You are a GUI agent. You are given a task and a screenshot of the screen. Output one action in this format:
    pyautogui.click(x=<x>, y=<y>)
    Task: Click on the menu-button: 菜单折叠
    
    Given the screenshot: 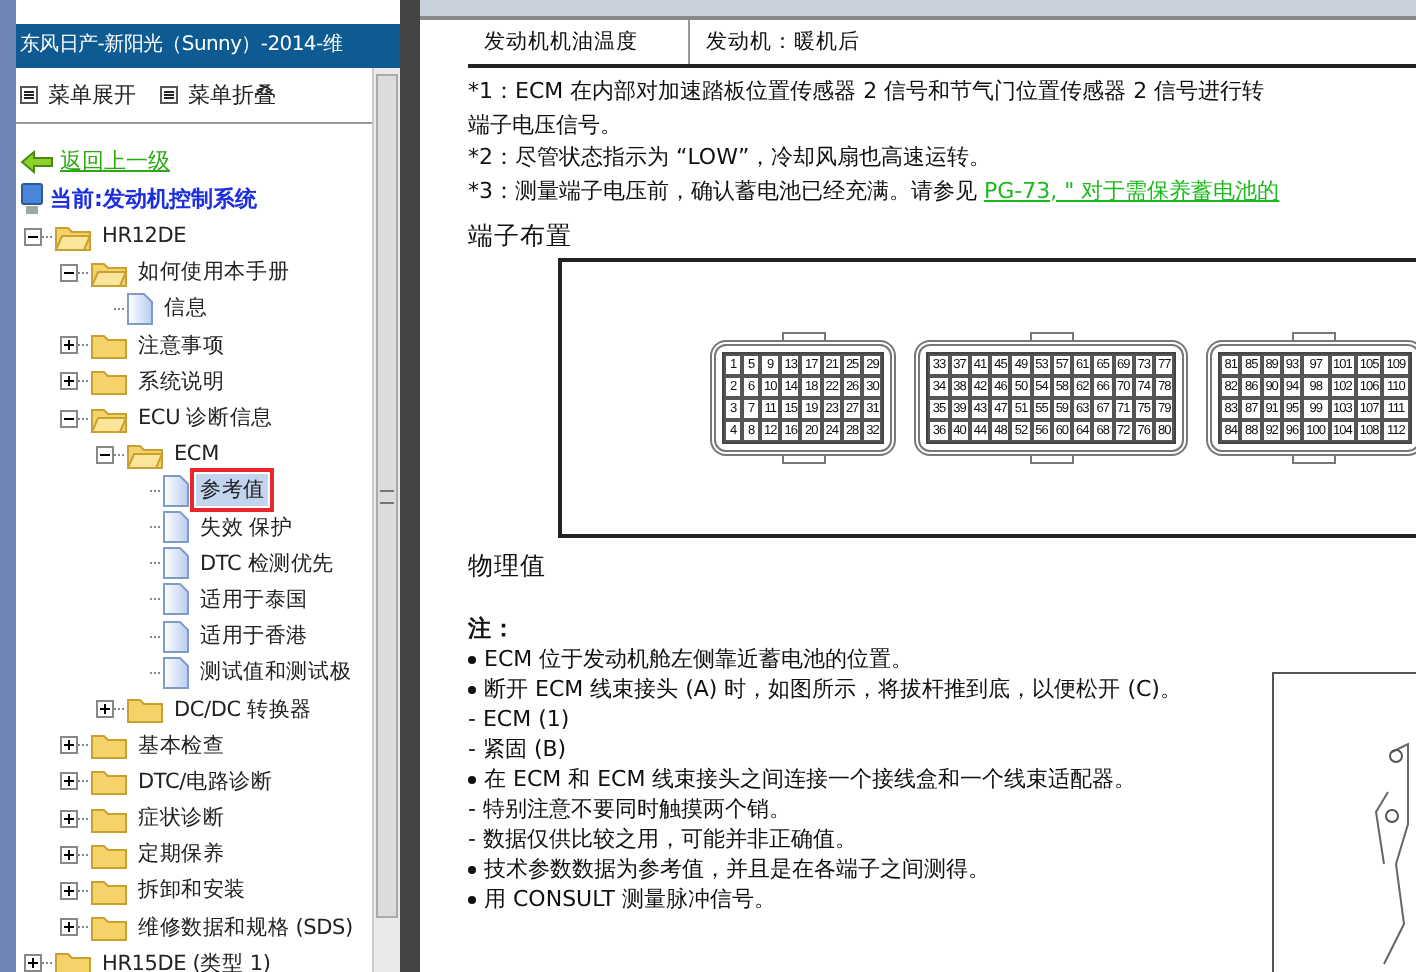 What is the action you would take?
    pyautogui.click(x=218, y=95)
    